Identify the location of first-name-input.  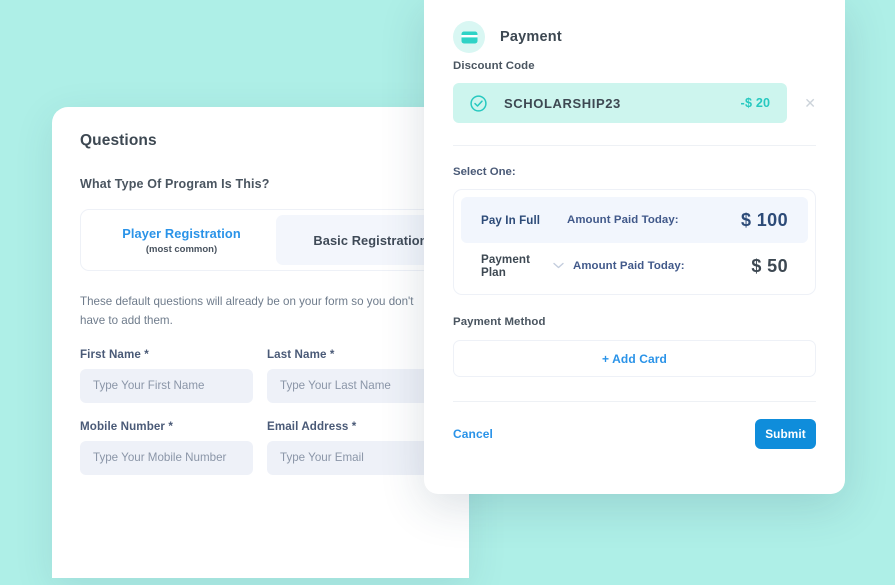
(166, 385).